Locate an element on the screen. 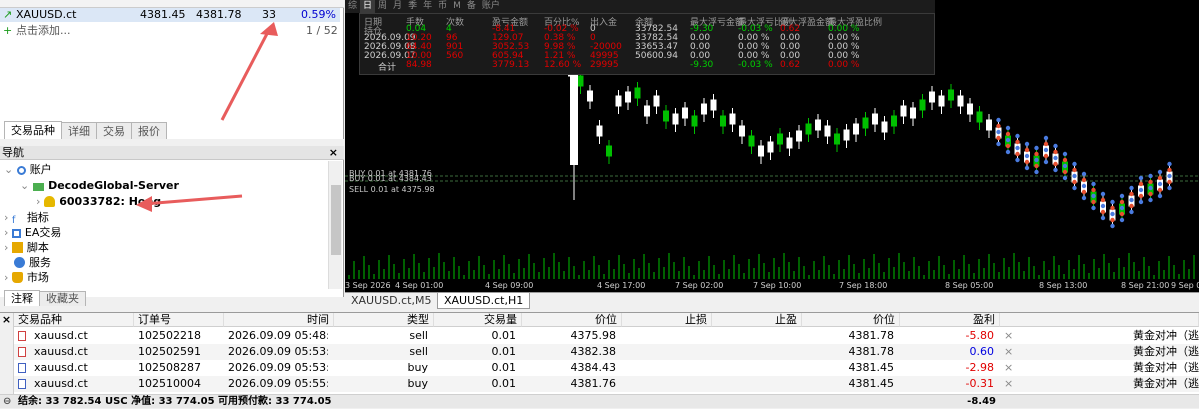 The image size is (1199, 409). tab-favorites: 收藏夹 is located at coordinates (62, 298).